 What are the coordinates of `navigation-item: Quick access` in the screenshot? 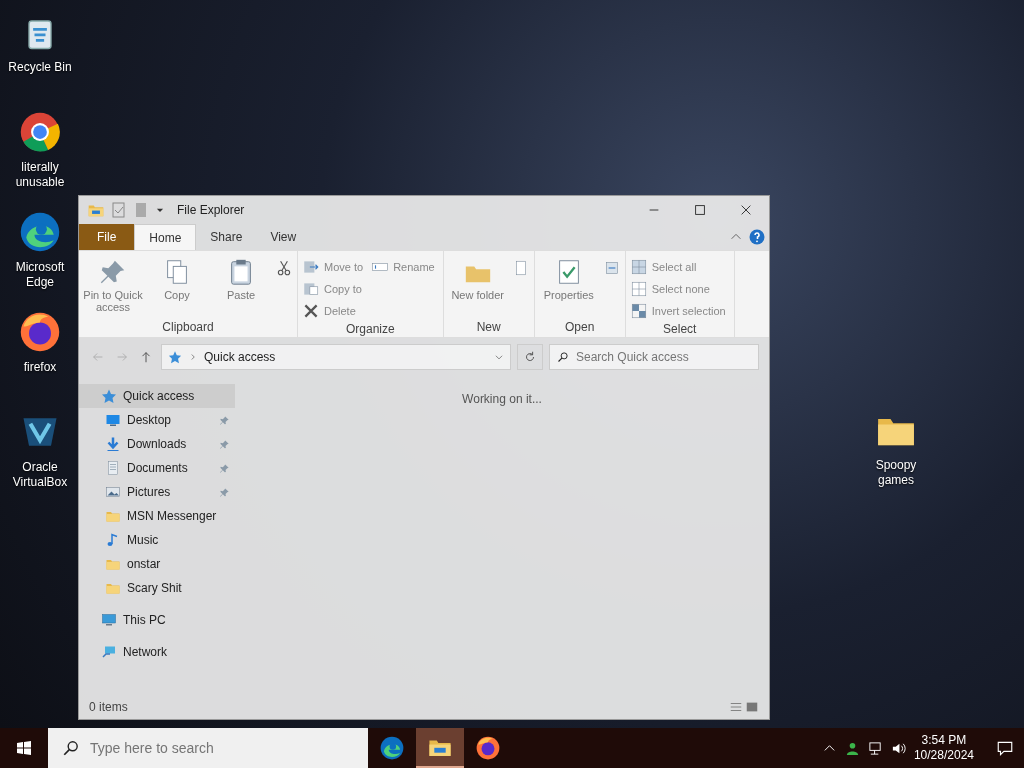 It's located at (157, 396).